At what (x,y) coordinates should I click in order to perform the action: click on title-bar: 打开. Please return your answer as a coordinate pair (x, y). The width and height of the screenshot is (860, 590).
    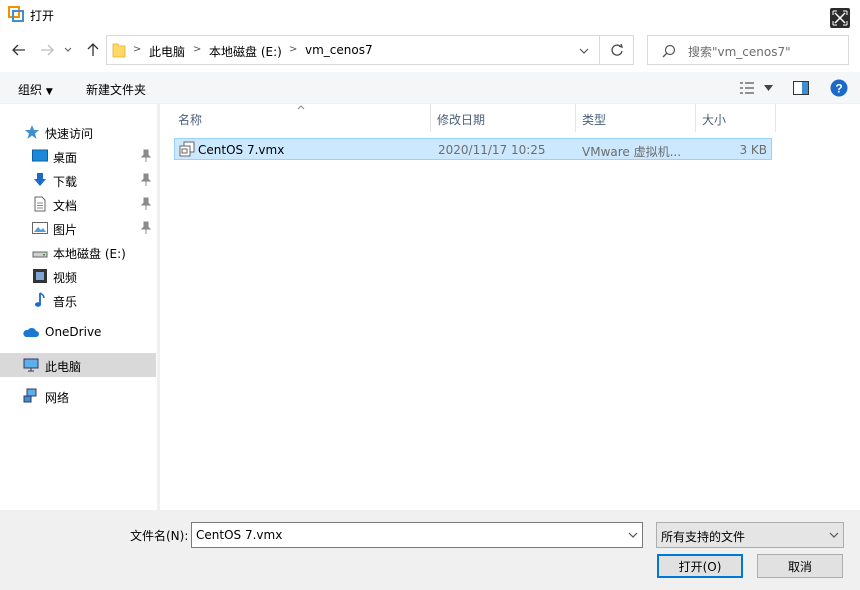
    Looking at the image, I should click on (430, 15).